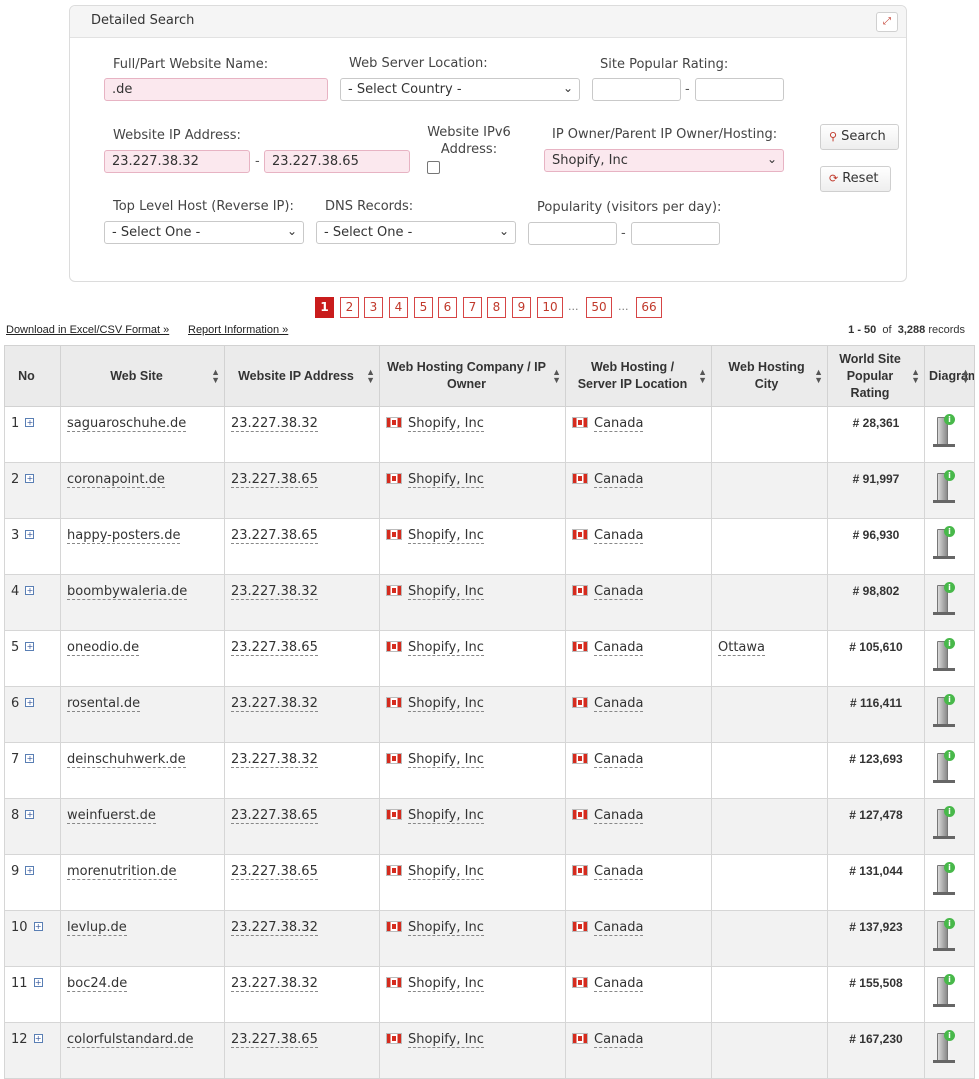 The width and height of the screenshot is (979, 1079). What do you see at coordinates (460, 89) in the screenshot?
I see `server-location-select: - Select Country - ⌄` at bounding box center [460, 89].